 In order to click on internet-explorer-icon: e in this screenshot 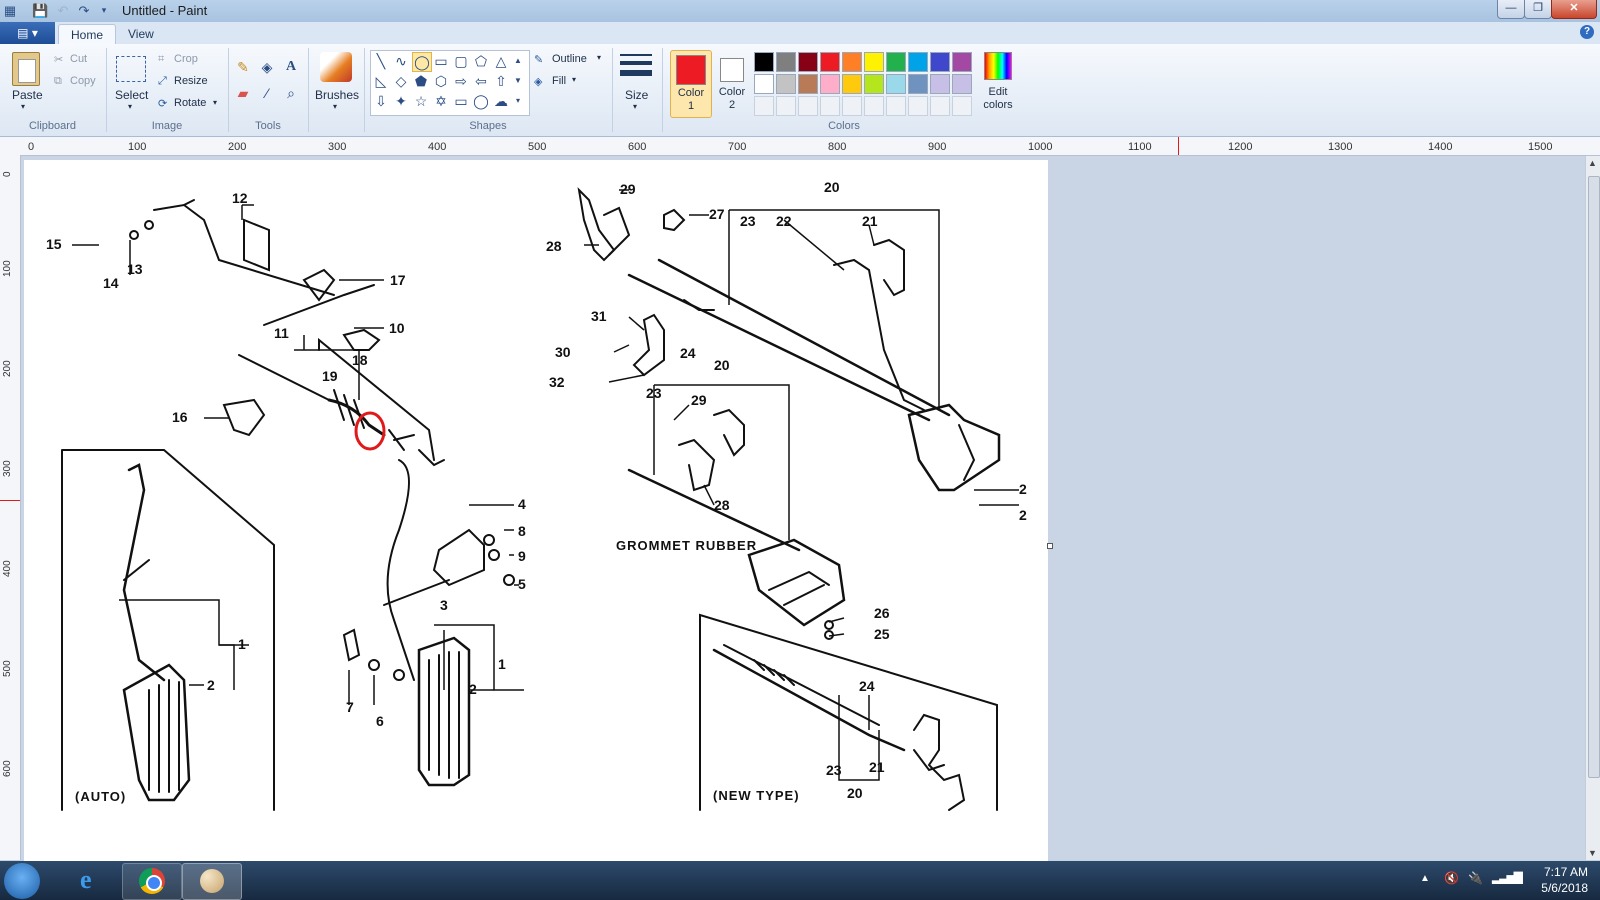, I will do `click(91, 880)`.